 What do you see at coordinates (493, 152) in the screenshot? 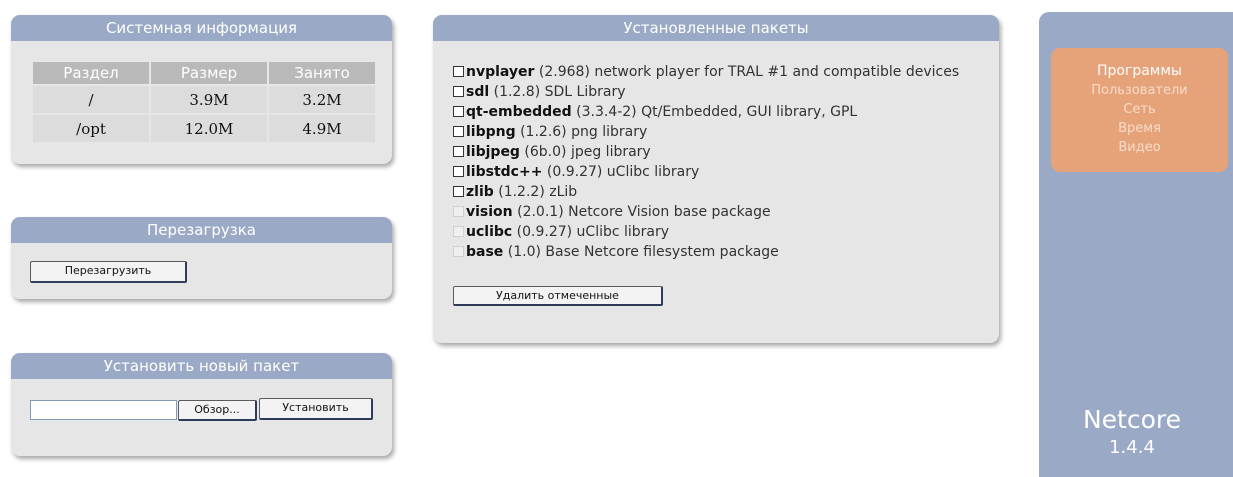
I see `package-name: libjpeg` at bounding box center [493, 152].